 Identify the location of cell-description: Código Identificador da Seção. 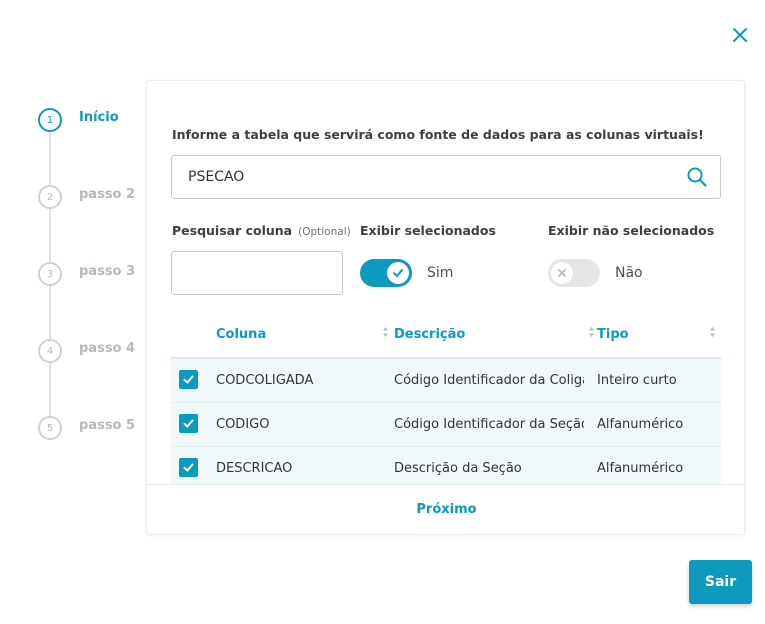
(489, 424).